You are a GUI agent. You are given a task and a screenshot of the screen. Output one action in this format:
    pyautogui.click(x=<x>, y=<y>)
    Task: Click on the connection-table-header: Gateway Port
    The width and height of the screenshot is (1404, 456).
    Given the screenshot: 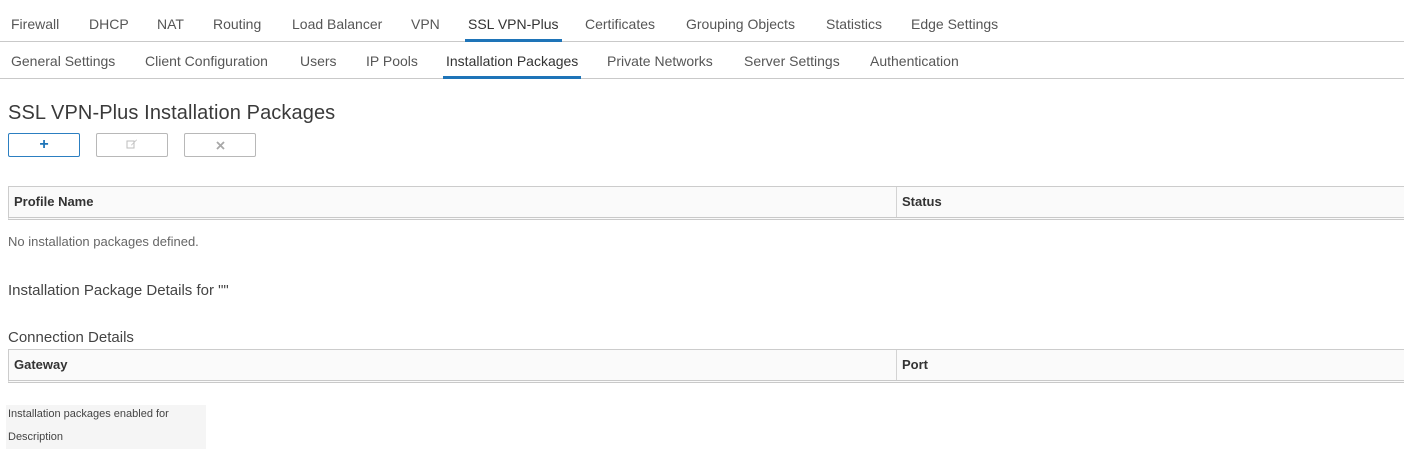 What is the action you would take?
    pyautogui.click(x=706, y=366)
    